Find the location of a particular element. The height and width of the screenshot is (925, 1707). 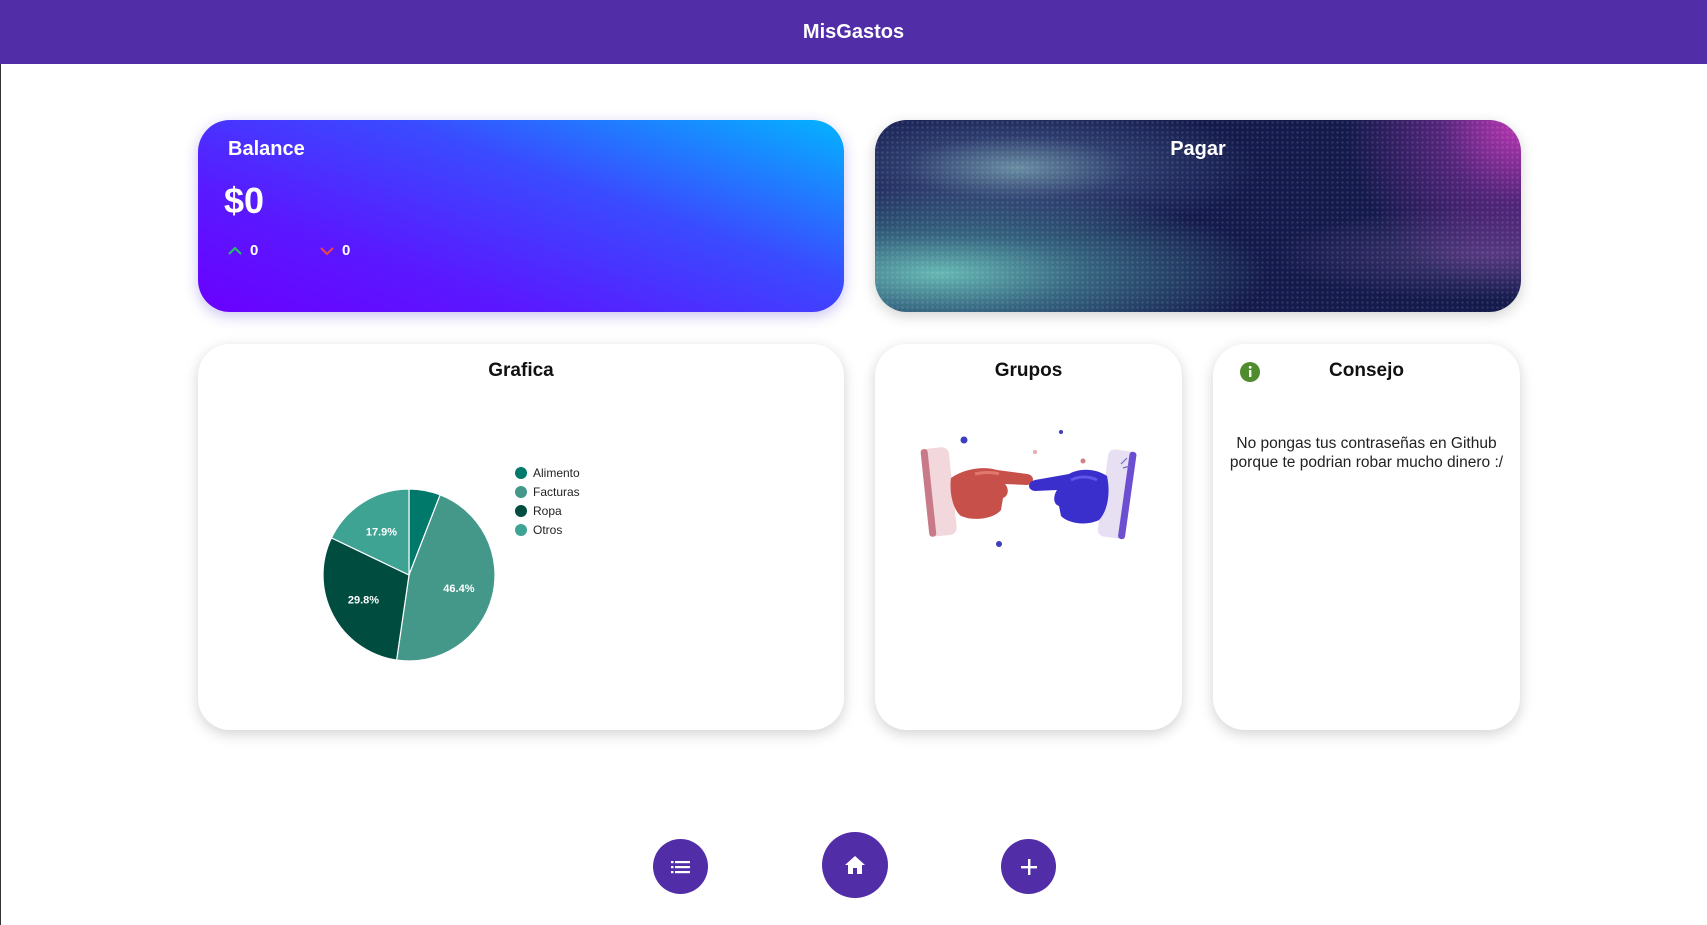

balance-card: Balance $0 is located at coordinates (521, 216).